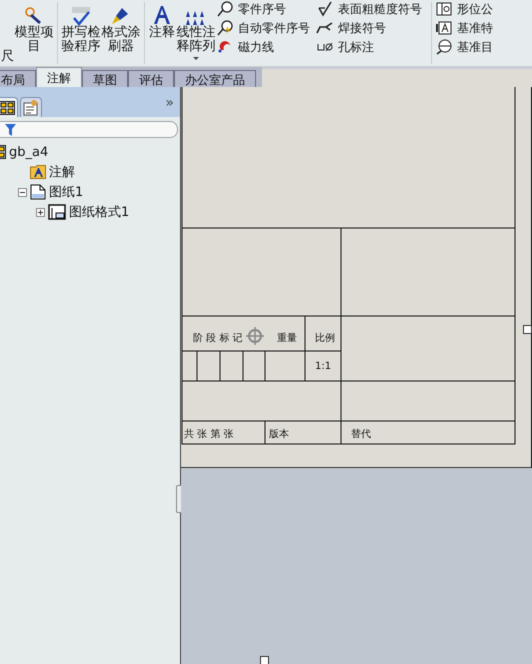 The width and height of the screenshot is (532, 664). What do you see at coordinates (81, 16) in the screenshot?
I see `spell-check-icon` at bounding box center [81, 16].